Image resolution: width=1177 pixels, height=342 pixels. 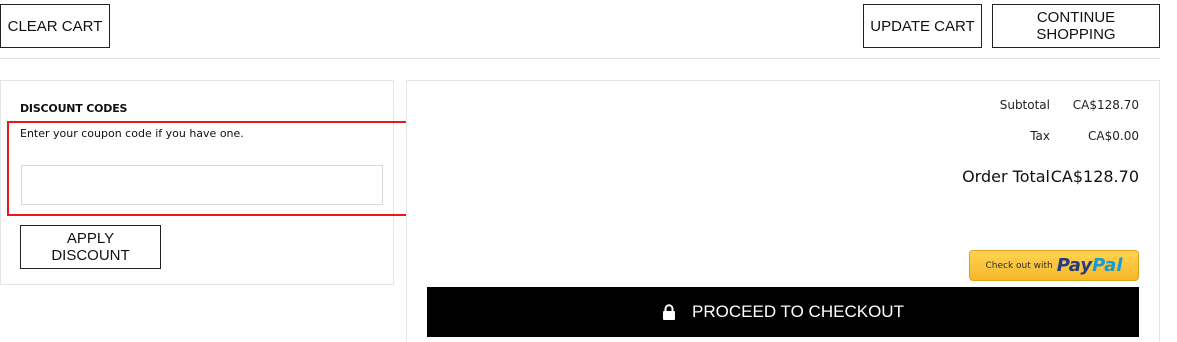 I want to click on apply-discount-button: APPLY DISCOUNT, so click(x=90, y=247).